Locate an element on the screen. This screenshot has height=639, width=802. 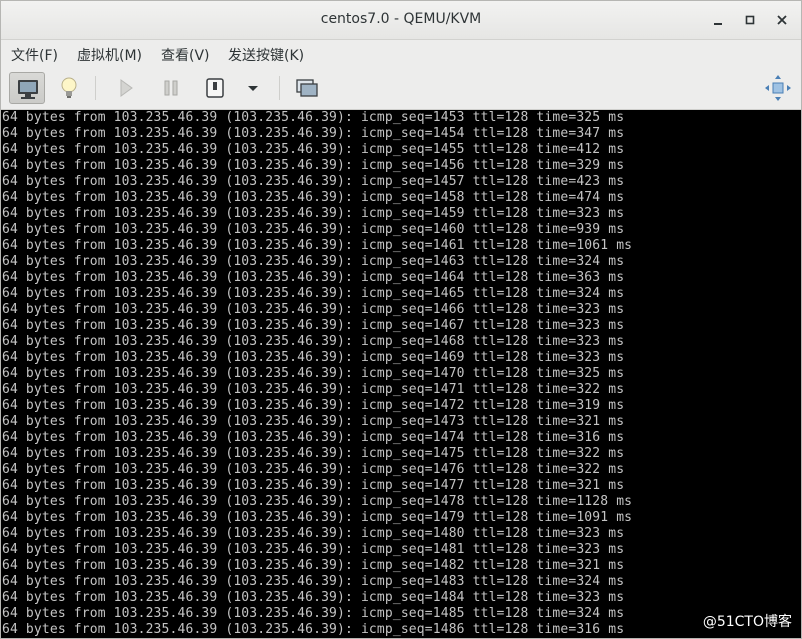
details-view-button is located at coordinates (69, 88).